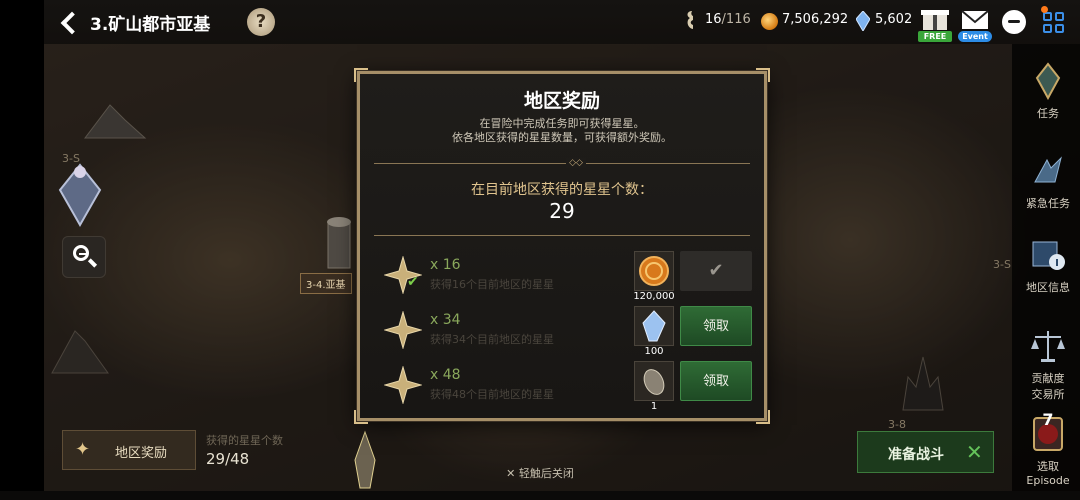 This screenshot has height=500, width=1080. I want to click on back-arrow-icon, so click(70, 22).